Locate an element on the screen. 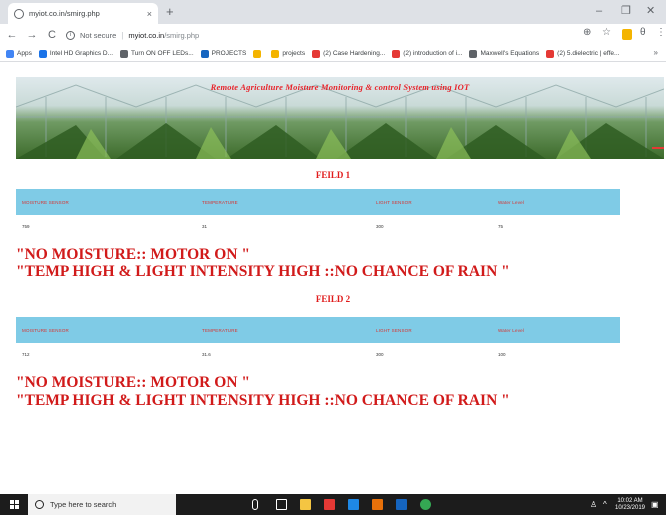 The width and height of the screenshot is (666, 515). close-window-icon: ✕ is located at coordinates (650, 11).